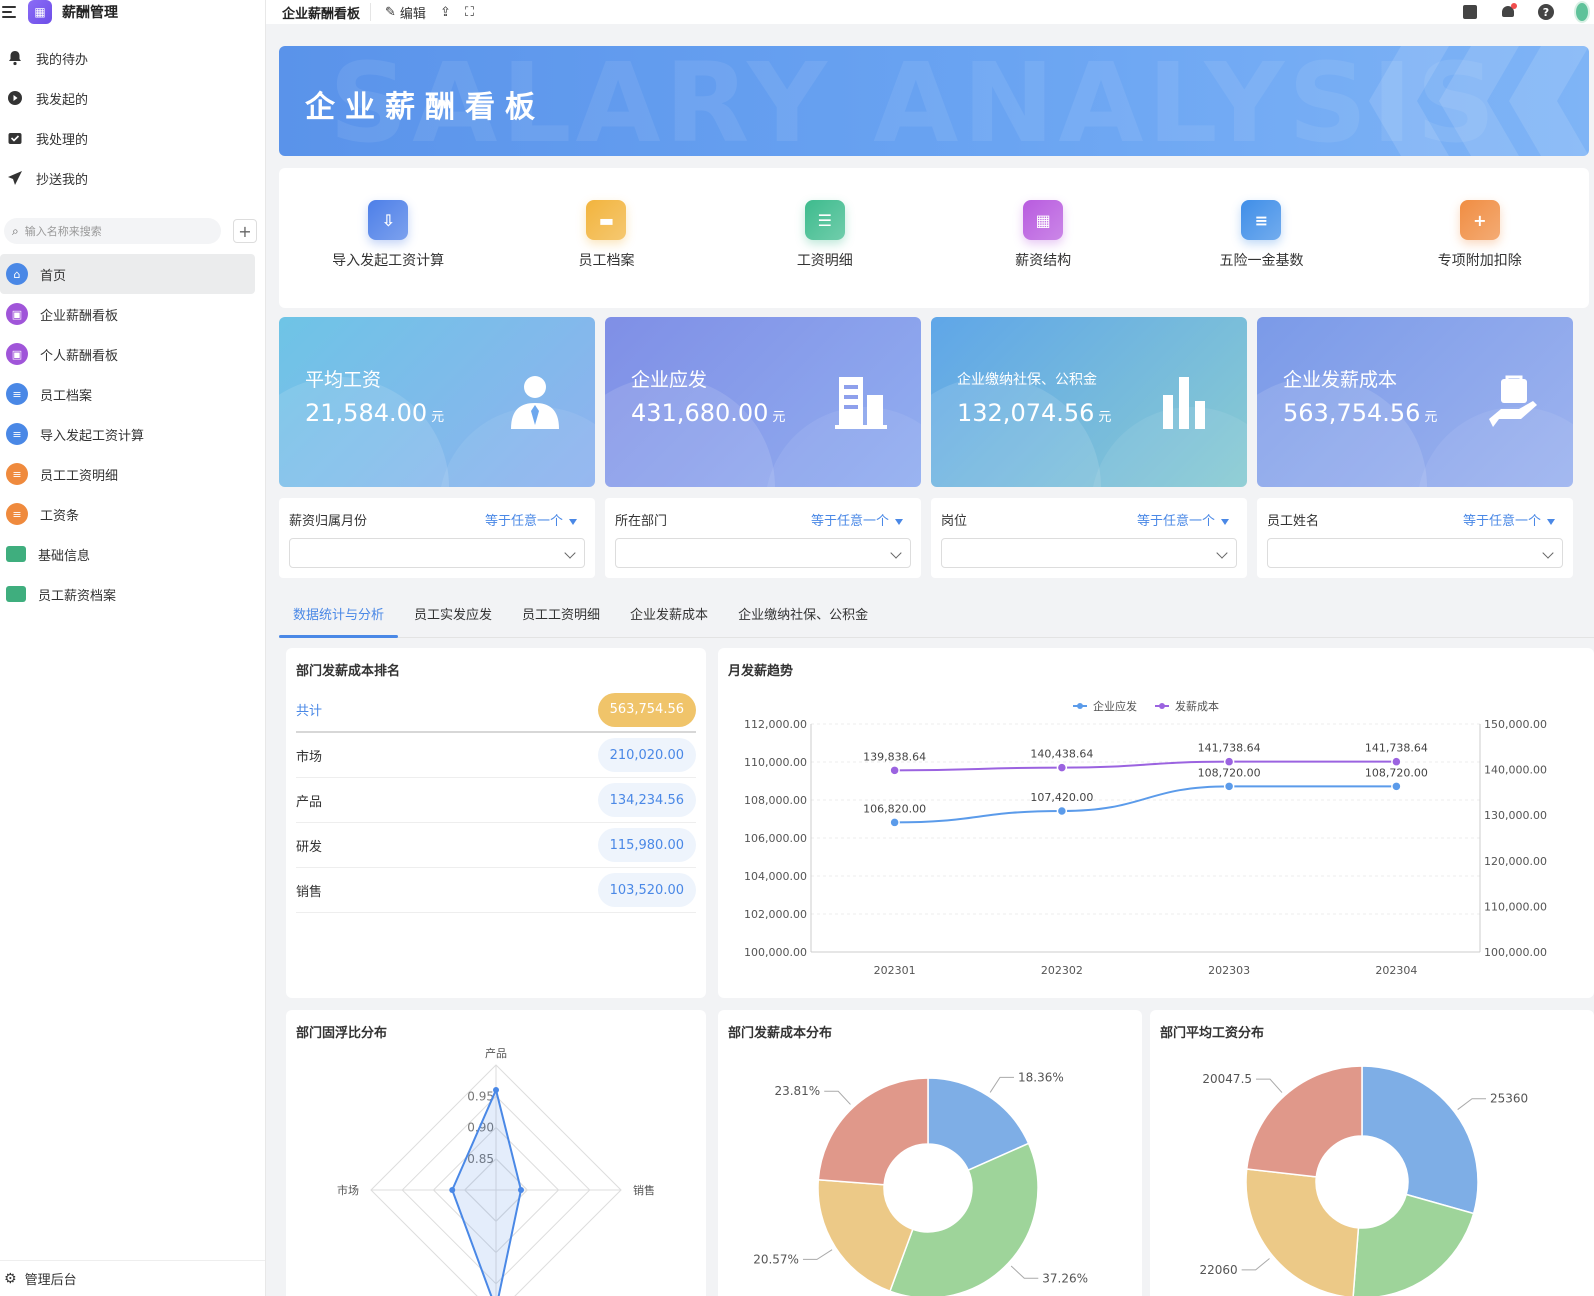 This screenshot has height=1296, width=1594. What do you see at coordinates (127, 474) in the screenshot?
I see `sidebar-item: ≡ 员工工资明细` at bounding box center [127, 474].